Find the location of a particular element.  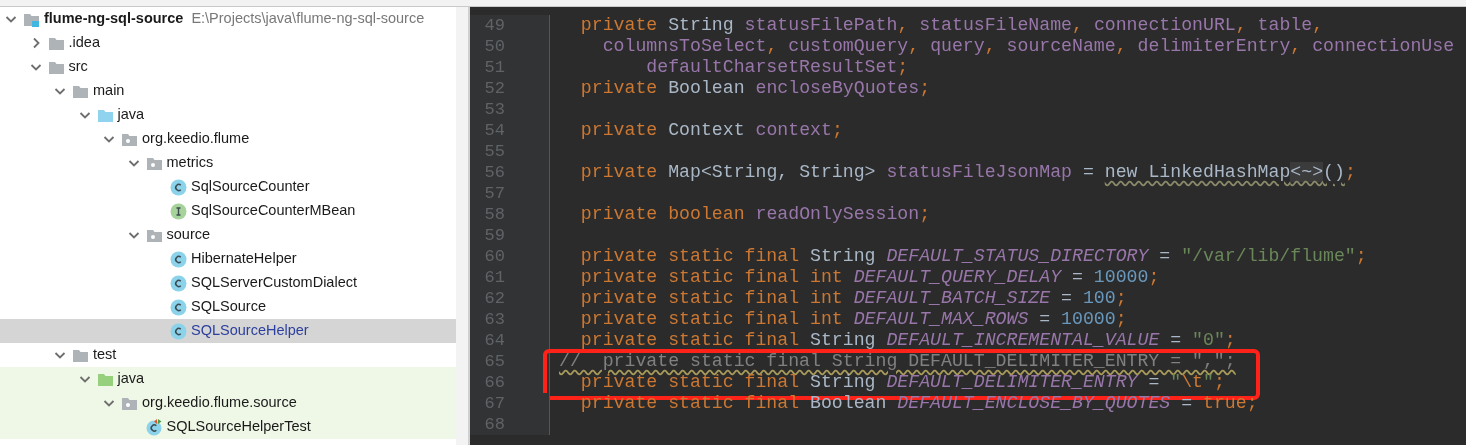

tree-item-label: src is located at coordinates (78, 67).